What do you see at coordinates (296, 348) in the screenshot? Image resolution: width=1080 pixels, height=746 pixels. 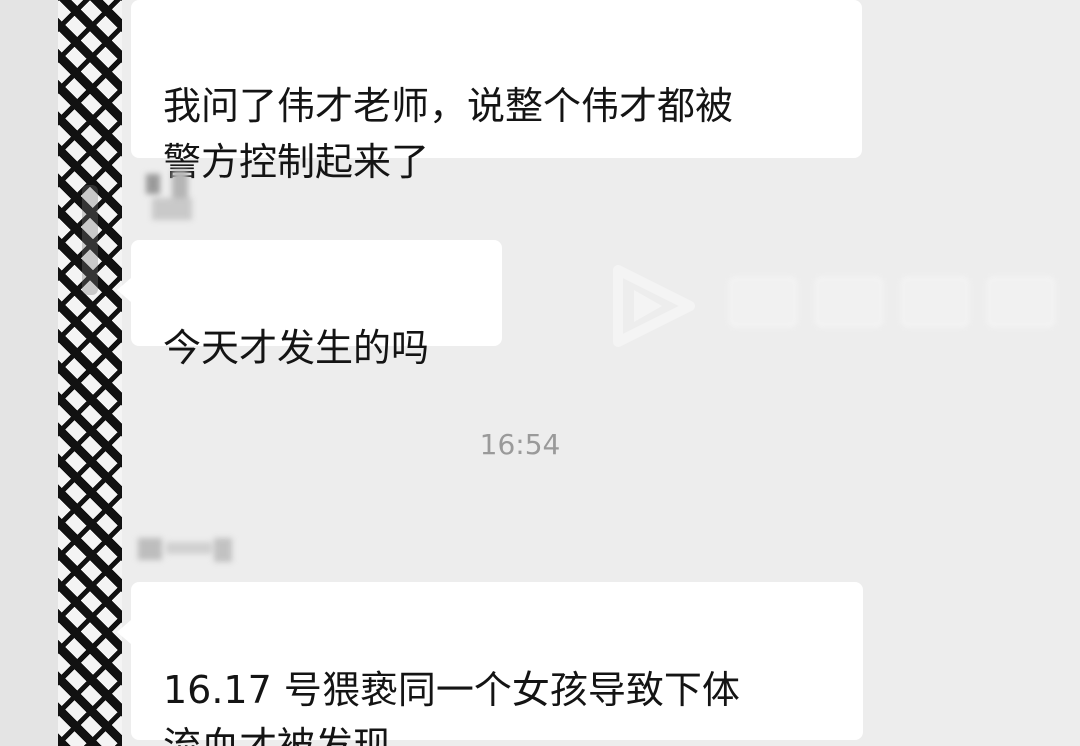 I see `message-text: 今天才发生的吗` at bounding box center [296, 348].